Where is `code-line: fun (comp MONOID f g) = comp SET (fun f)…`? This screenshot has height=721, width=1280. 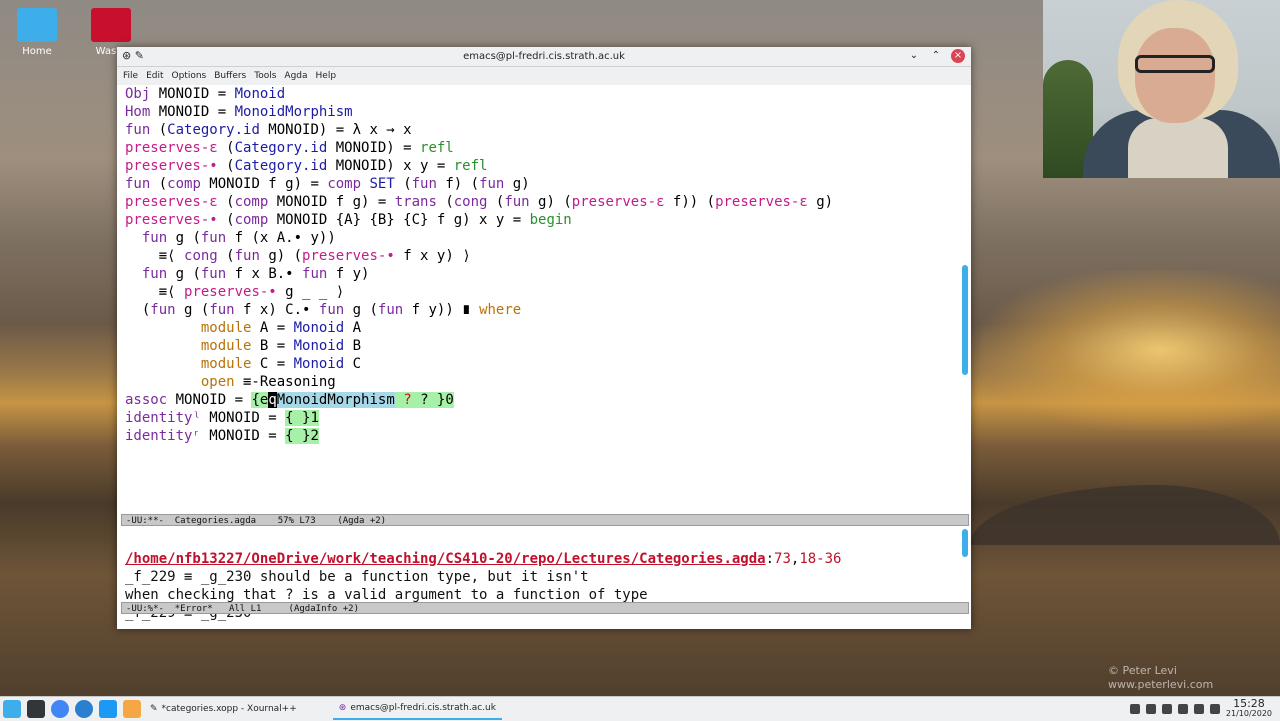 code-line: fun (comp MONOID f g) = comp SET (fun f)… is located at coordinates (544, 184).